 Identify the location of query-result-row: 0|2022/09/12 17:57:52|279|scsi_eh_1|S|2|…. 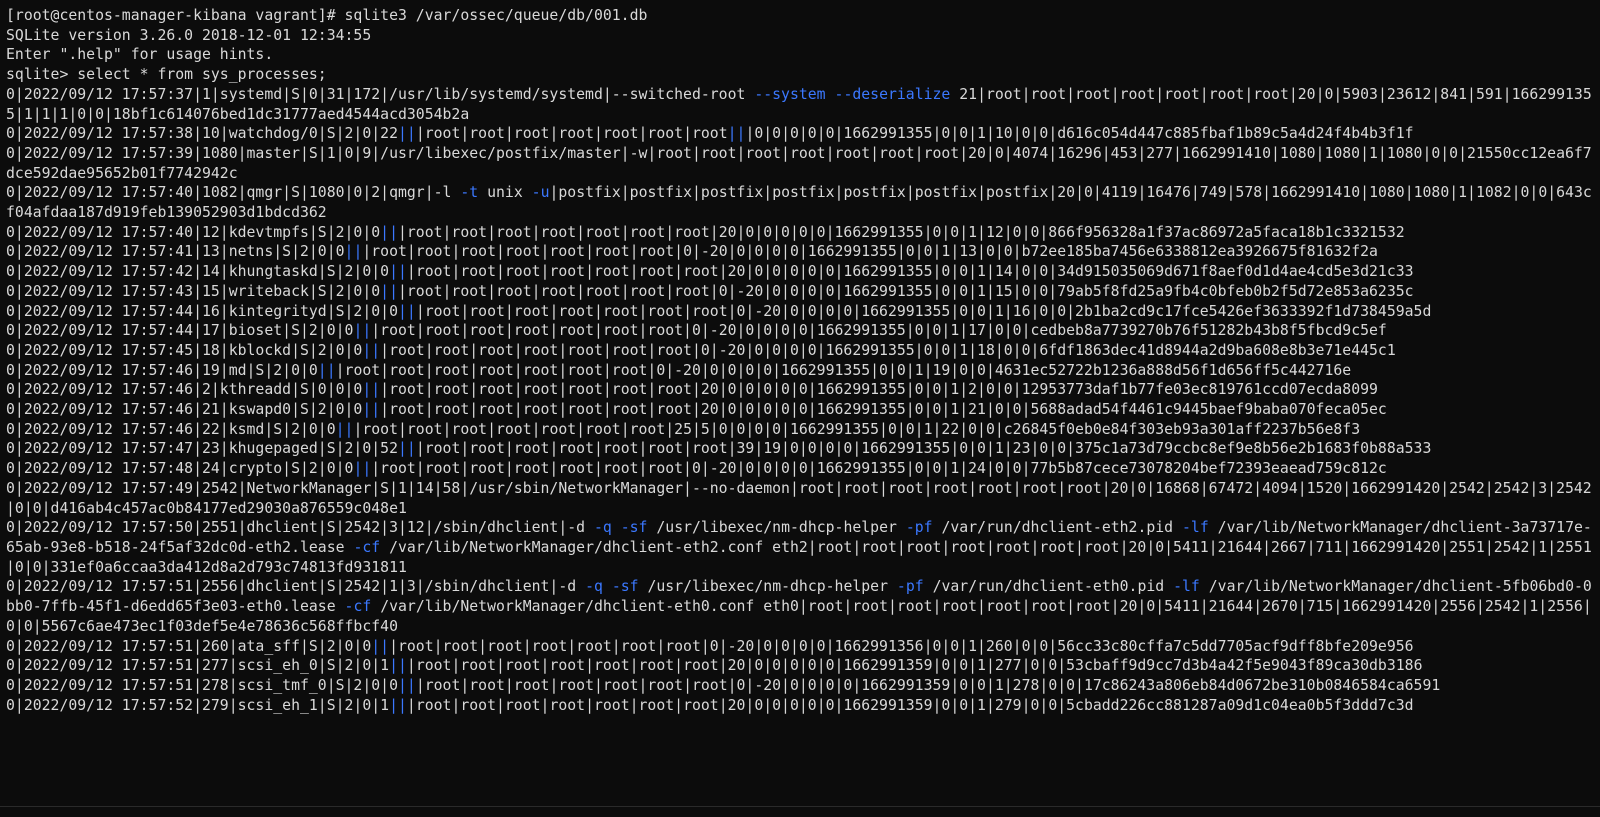
(710, 705).